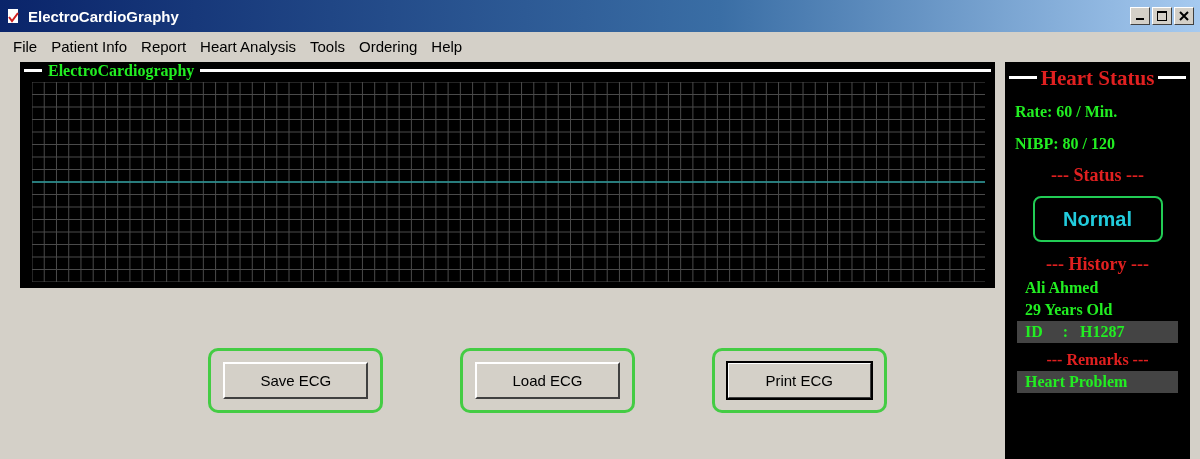 The image size is (1200, 459). Describe the element at coordinates (327, 46) in the screenshot. I see `menu-item: Tools` at that location.